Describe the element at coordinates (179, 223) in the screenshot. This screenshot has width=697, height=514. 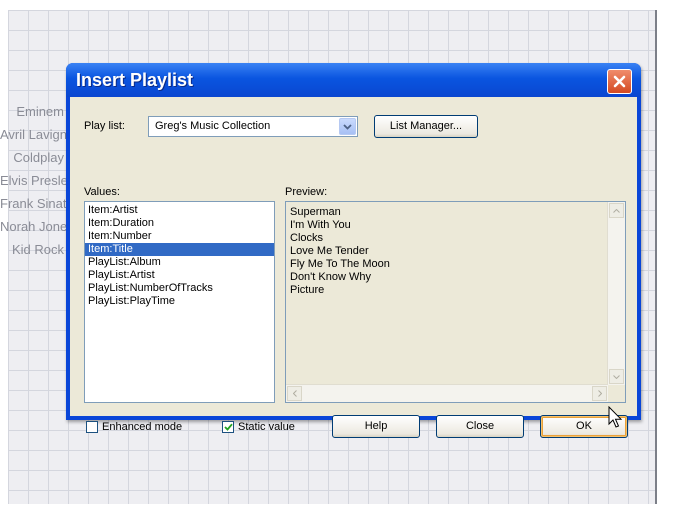
I see `values-list-item: Item:Duration` at that location.